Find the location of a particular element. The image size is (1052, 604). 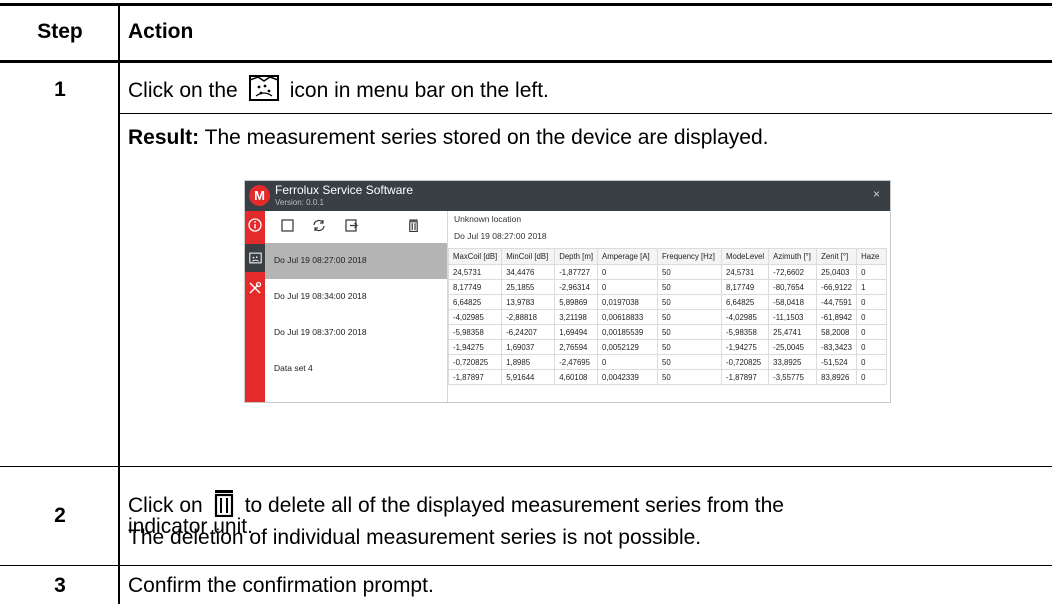

dataset-item: Data set 4 is located at coordinates (356, 369).